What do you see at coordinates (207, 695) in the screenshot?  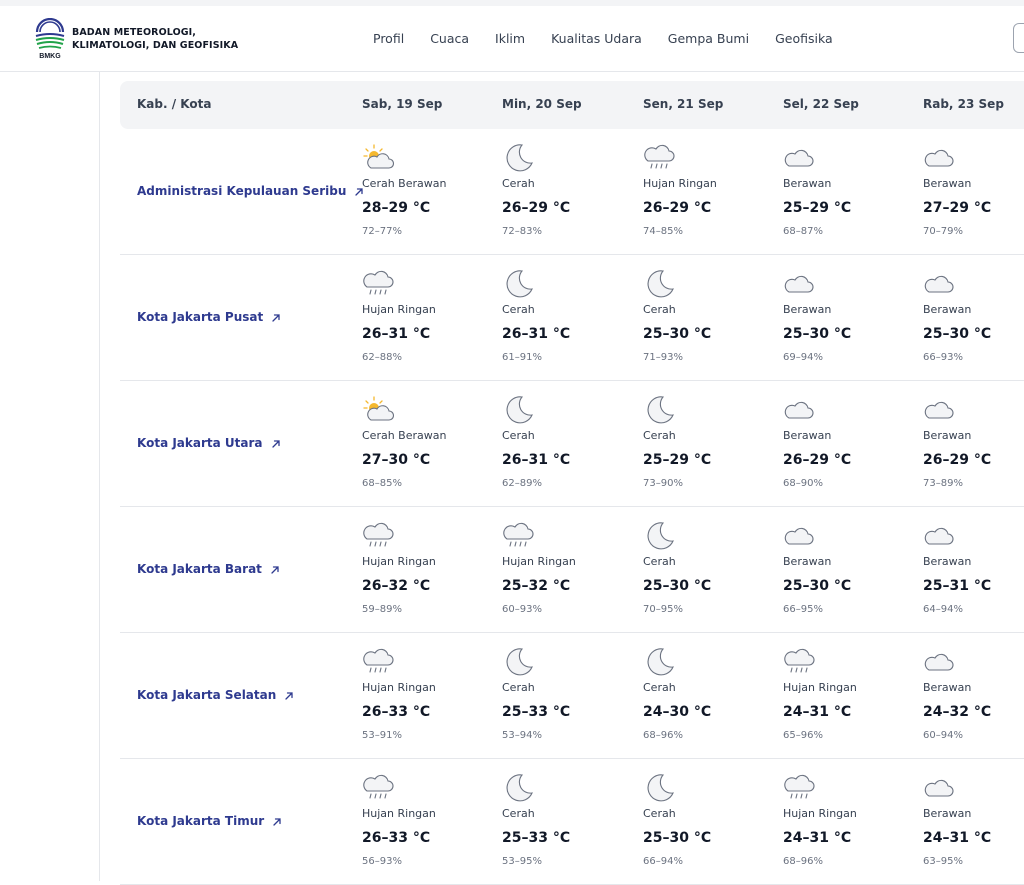 I see `region-name: Kota Jakarta Selatan` at bounding box center [207, 695].